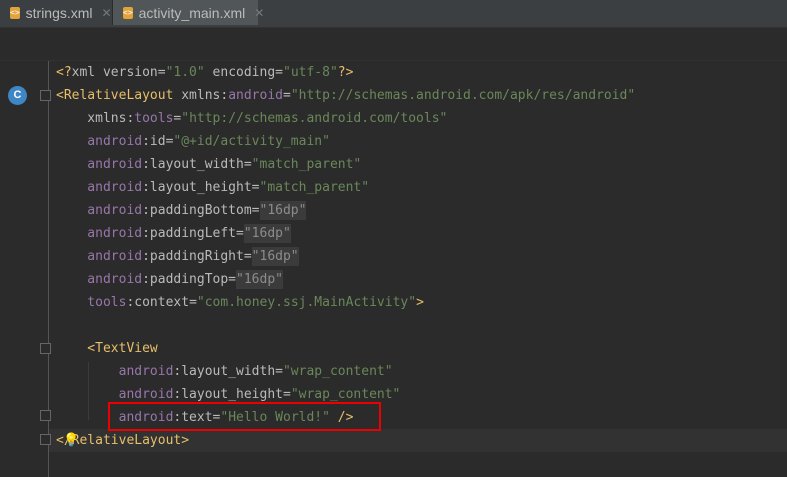 The image size is (787, 477). What do you see at coordinates (310, 72) in the screenshot?
I see `code-token: "utf-8"` at bounding box center [310, 72].